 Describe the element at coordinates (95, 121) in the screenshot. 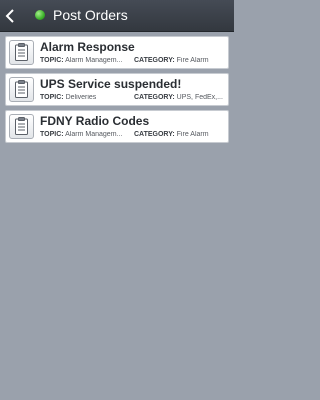

I see `post-order-title: FDNY Radio Codes` at that location.